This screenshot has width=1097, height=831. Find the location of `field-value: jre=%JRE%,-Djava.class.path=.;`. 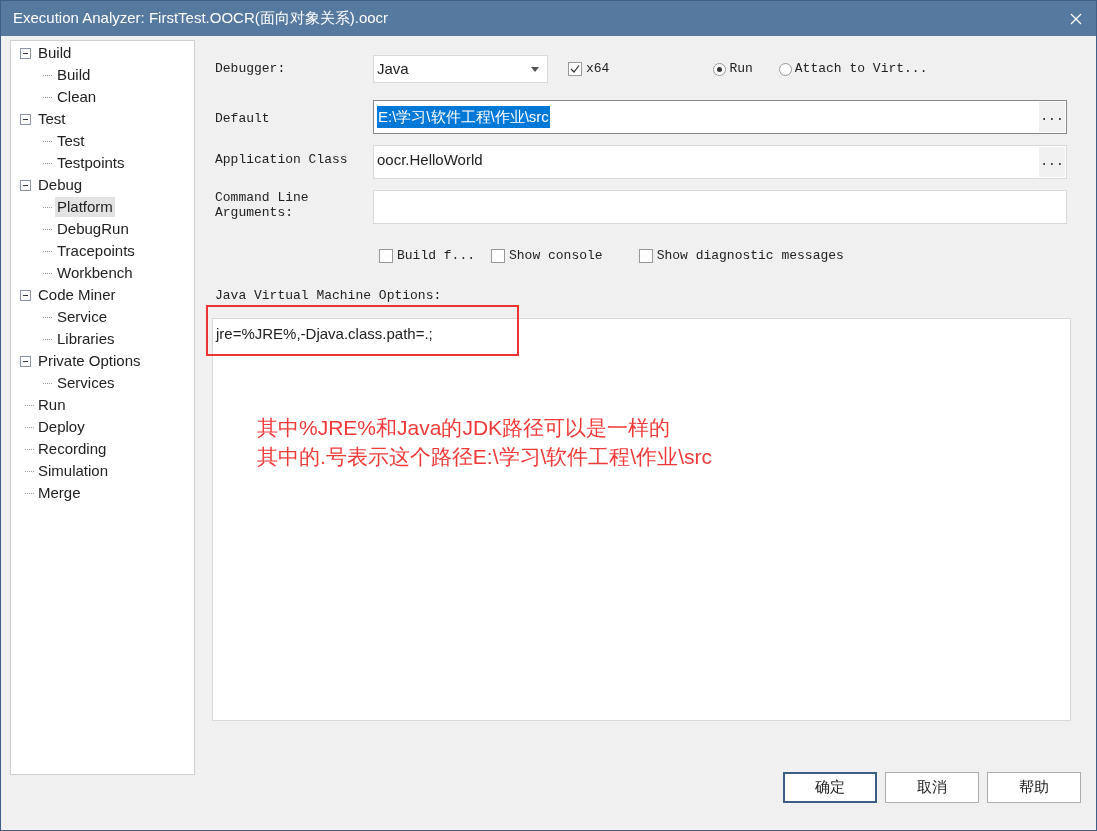

field-value: jre=%JRE%,-Djava.class.path=.; is located at coordinates (324, 333).